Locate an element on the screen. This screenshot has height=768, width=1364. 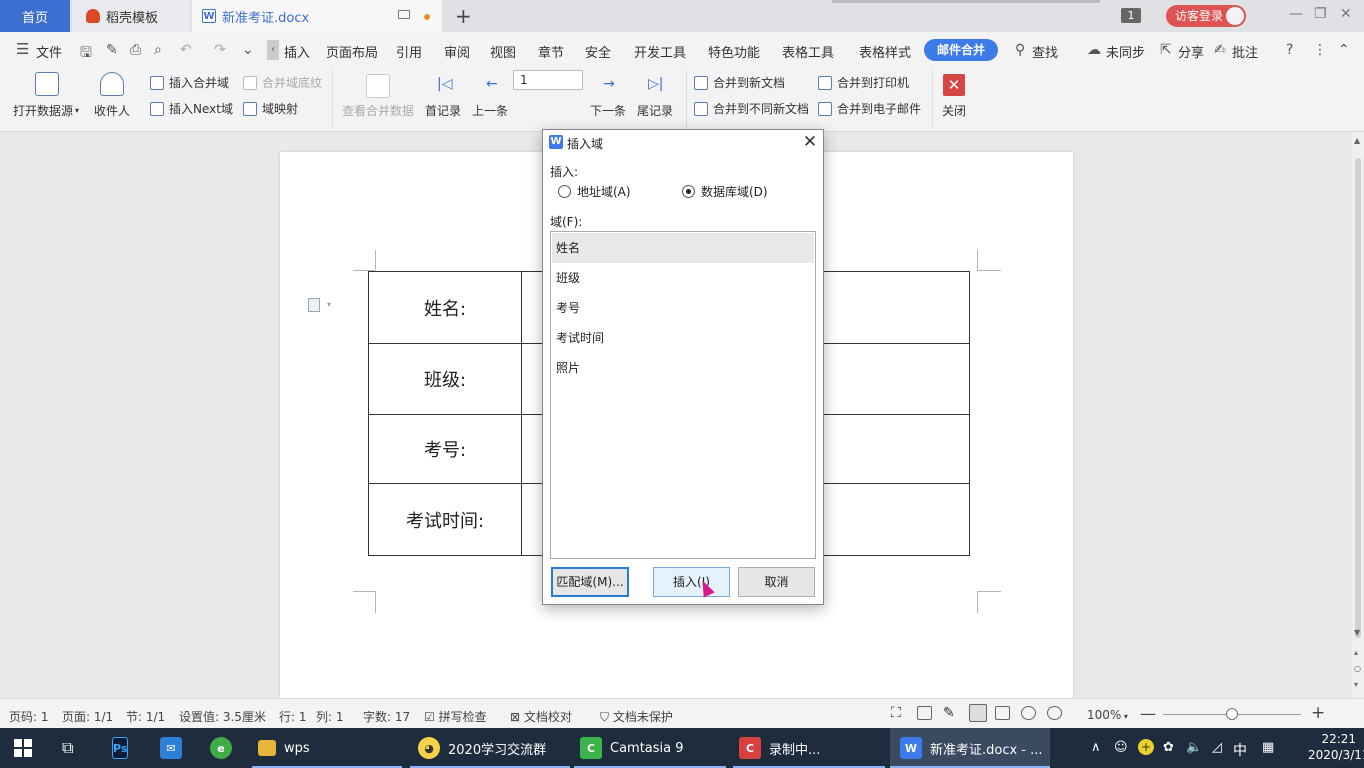
vertical-scrollbar: ▲ ▼ ▴ ○ ▾ is located at coordinates (1358, 415).